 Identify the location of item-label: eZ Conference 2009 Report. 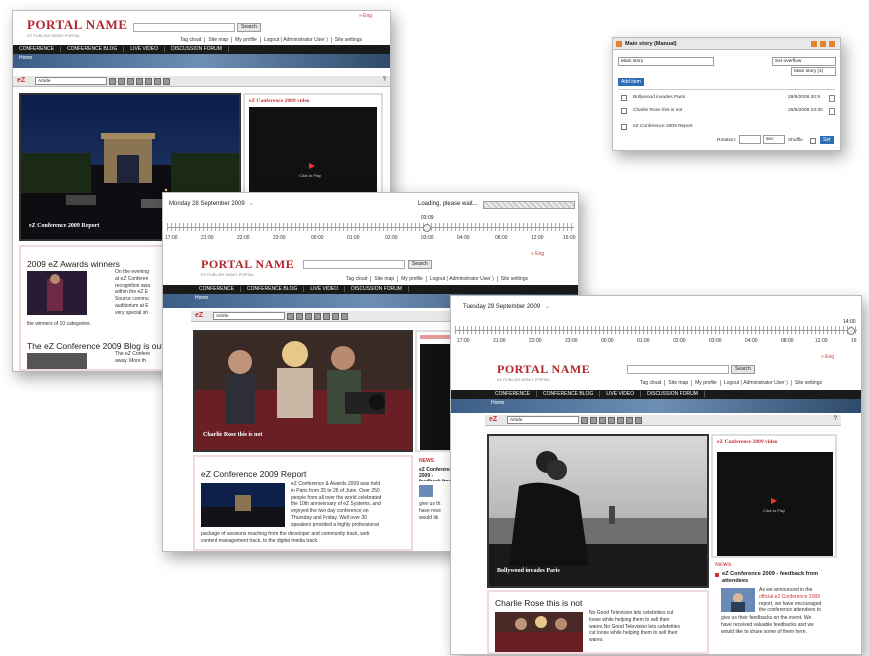
(662, 126).